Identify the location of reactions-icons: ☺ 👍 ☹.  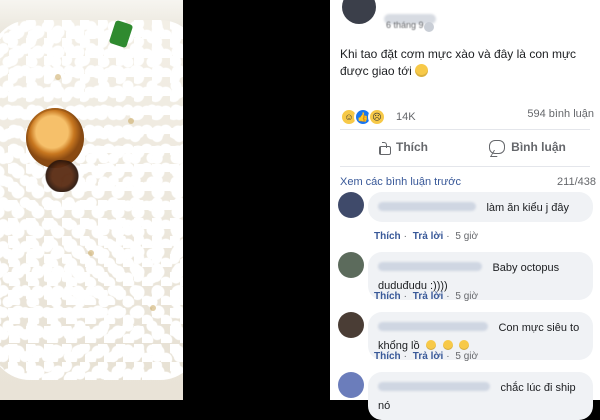
(363, 117).